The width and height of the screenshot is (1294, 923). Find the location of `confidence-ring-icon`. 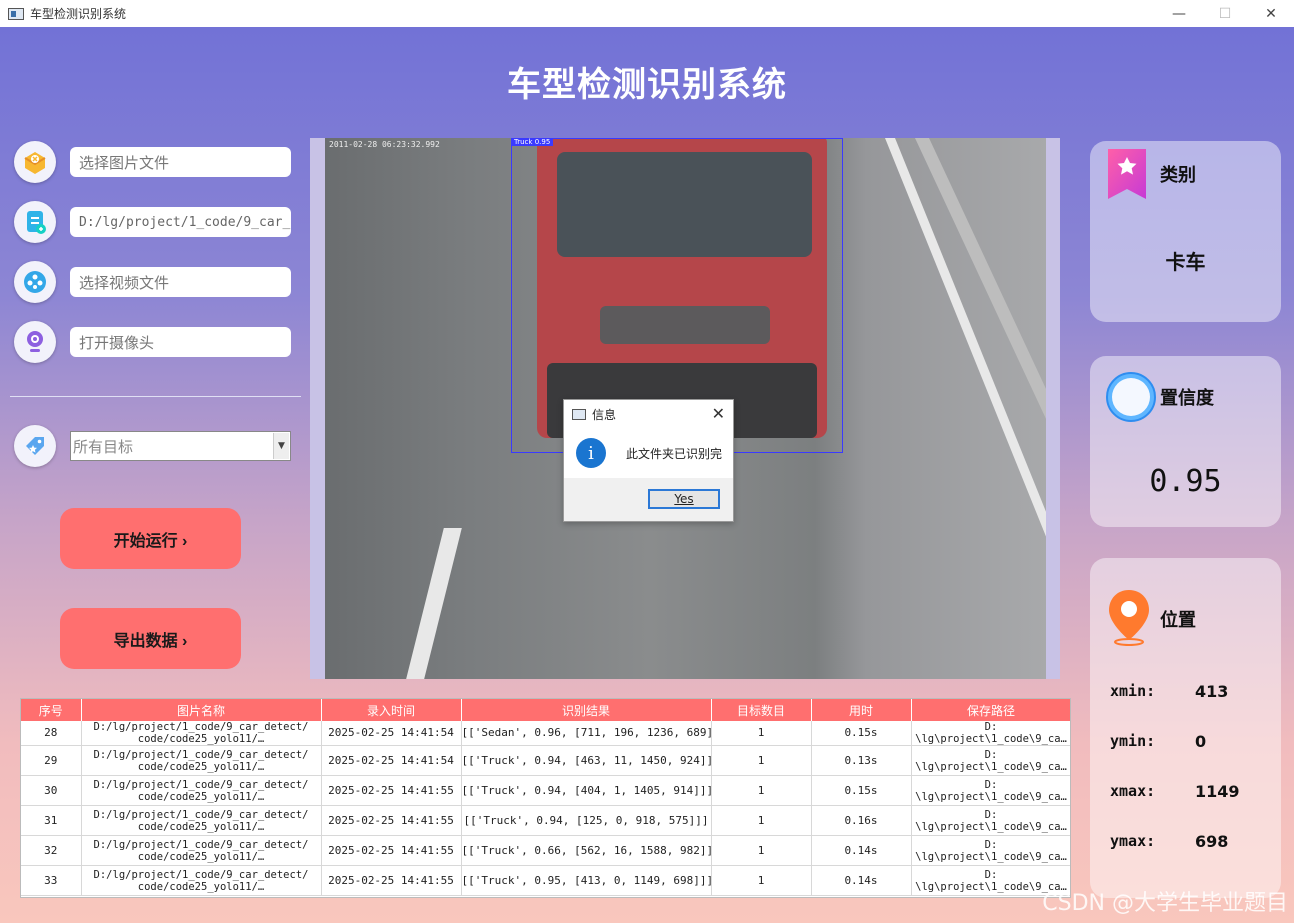

confidence-ring-icon is located at coordinates (1131, 399).